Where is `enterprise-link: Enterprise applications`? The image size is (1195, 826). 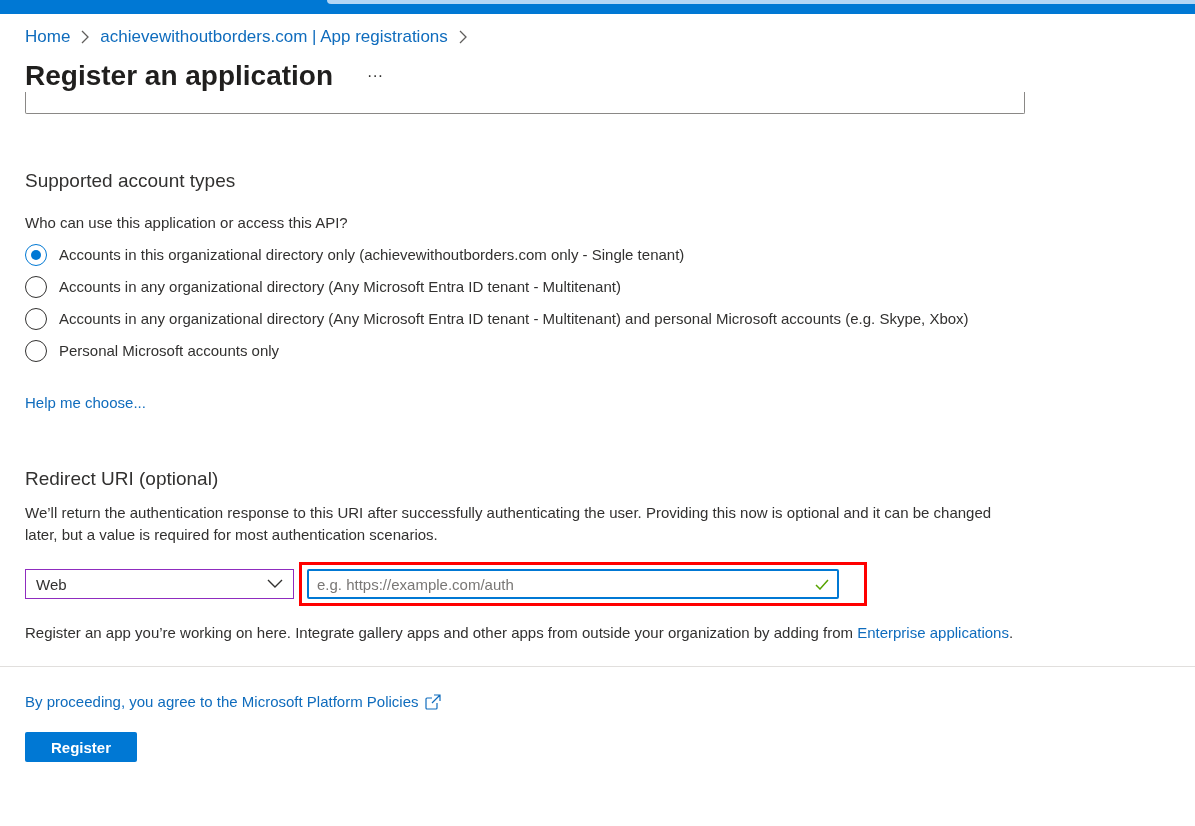
enterprise-link: Enterprise applications is located at coordinates (933, 632).